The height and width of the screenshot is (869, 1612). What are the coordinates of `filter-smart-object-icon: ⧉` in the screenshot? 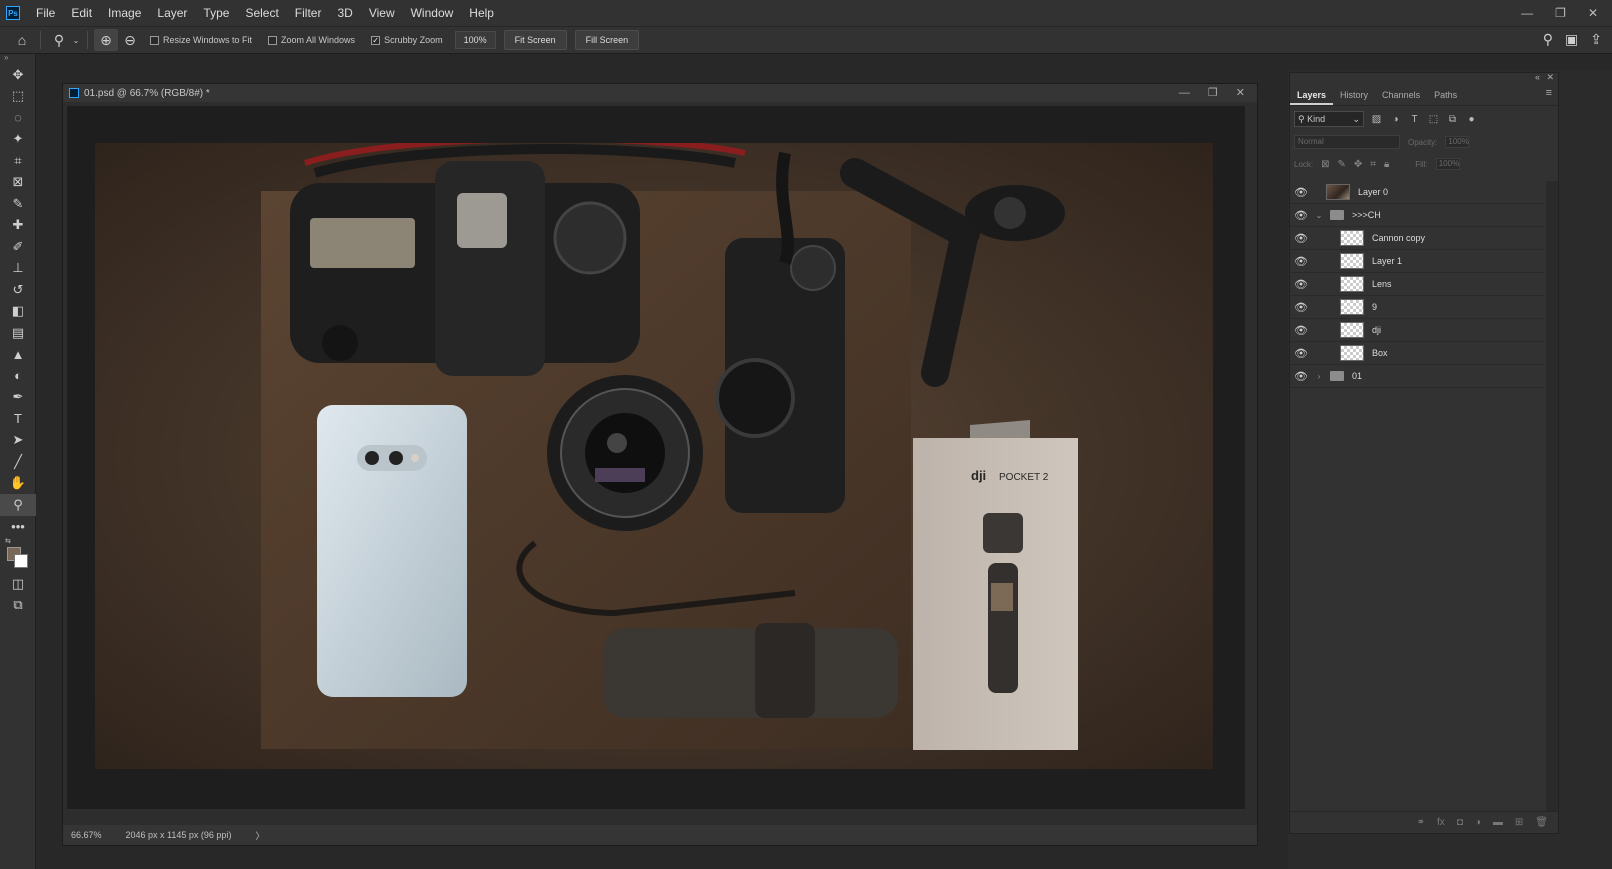 It's located at (1452, 119).